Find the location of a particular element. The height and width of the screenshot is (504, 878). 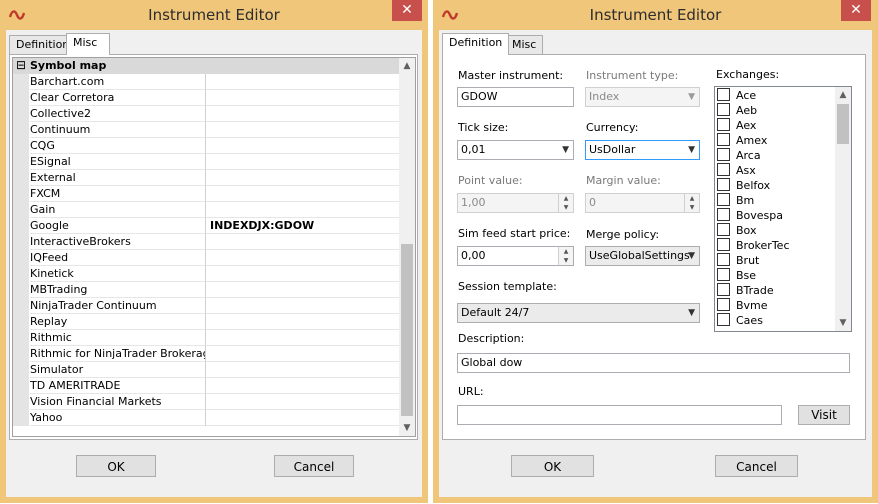

grid-row: Replay is located at coordinates (208, 322).